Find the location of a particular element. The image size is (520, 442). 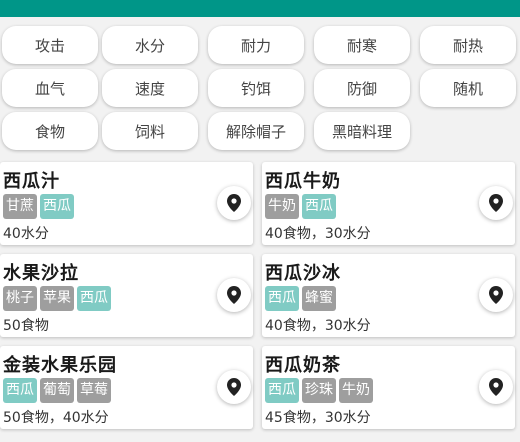

ingredient-tag: 草莓 is located at coordinates (94, 390).